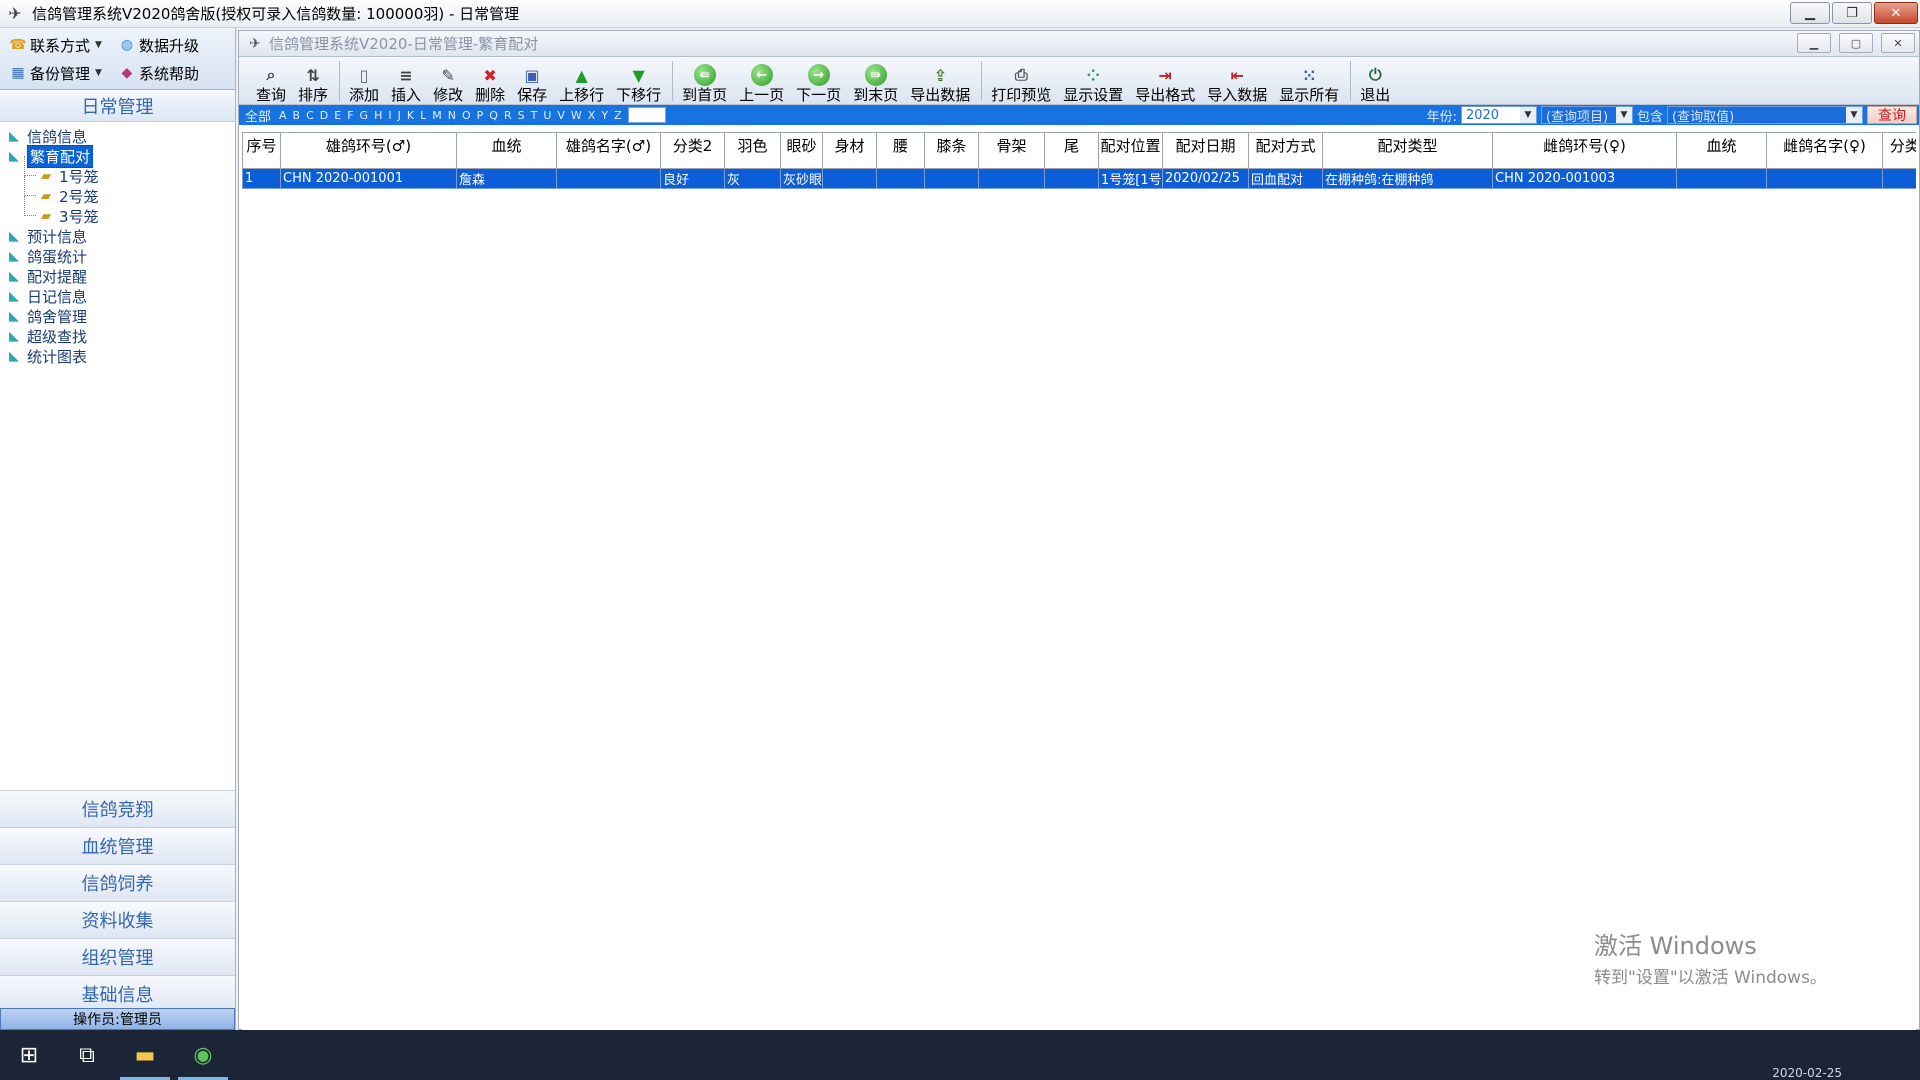 This screenshot has width=1920, height=1080. What do you see at coordinates (120, 296) in the screenshot?
I see `tree-item: ◣ 日记信息` at bounding box center [120, 296].